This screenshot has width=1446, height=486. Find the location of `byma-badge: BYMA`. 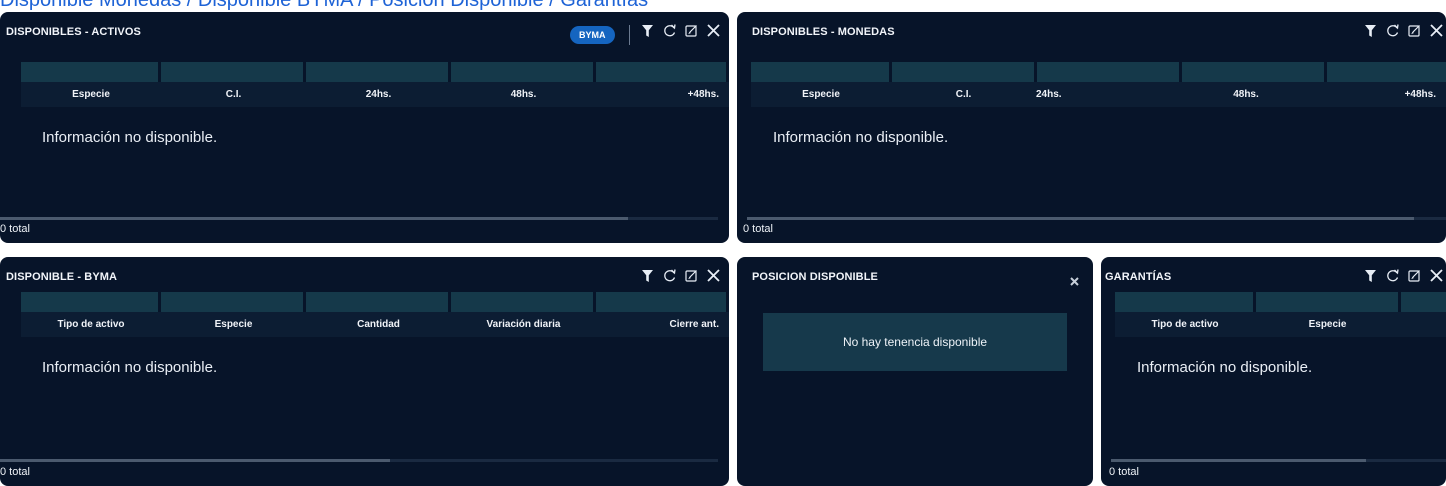

byma-badge: BYMA is located at coordinates (592, 35).